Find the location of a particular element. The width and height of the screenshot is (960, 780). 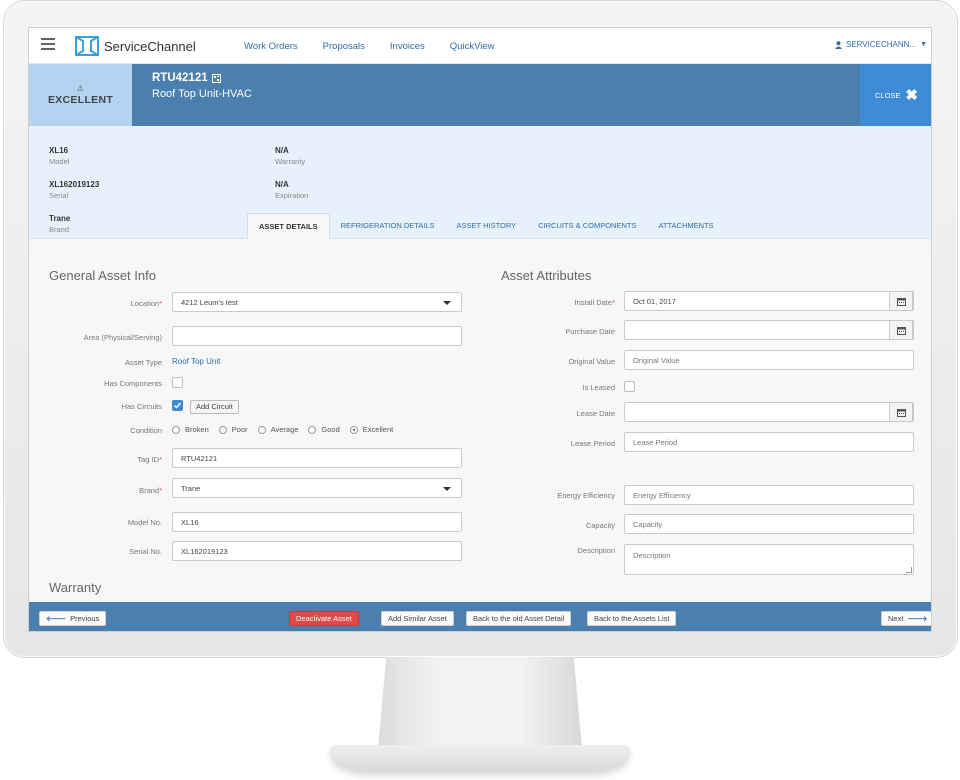

add-circuit-button: Add Circuit is located at coordinates (214, 407).